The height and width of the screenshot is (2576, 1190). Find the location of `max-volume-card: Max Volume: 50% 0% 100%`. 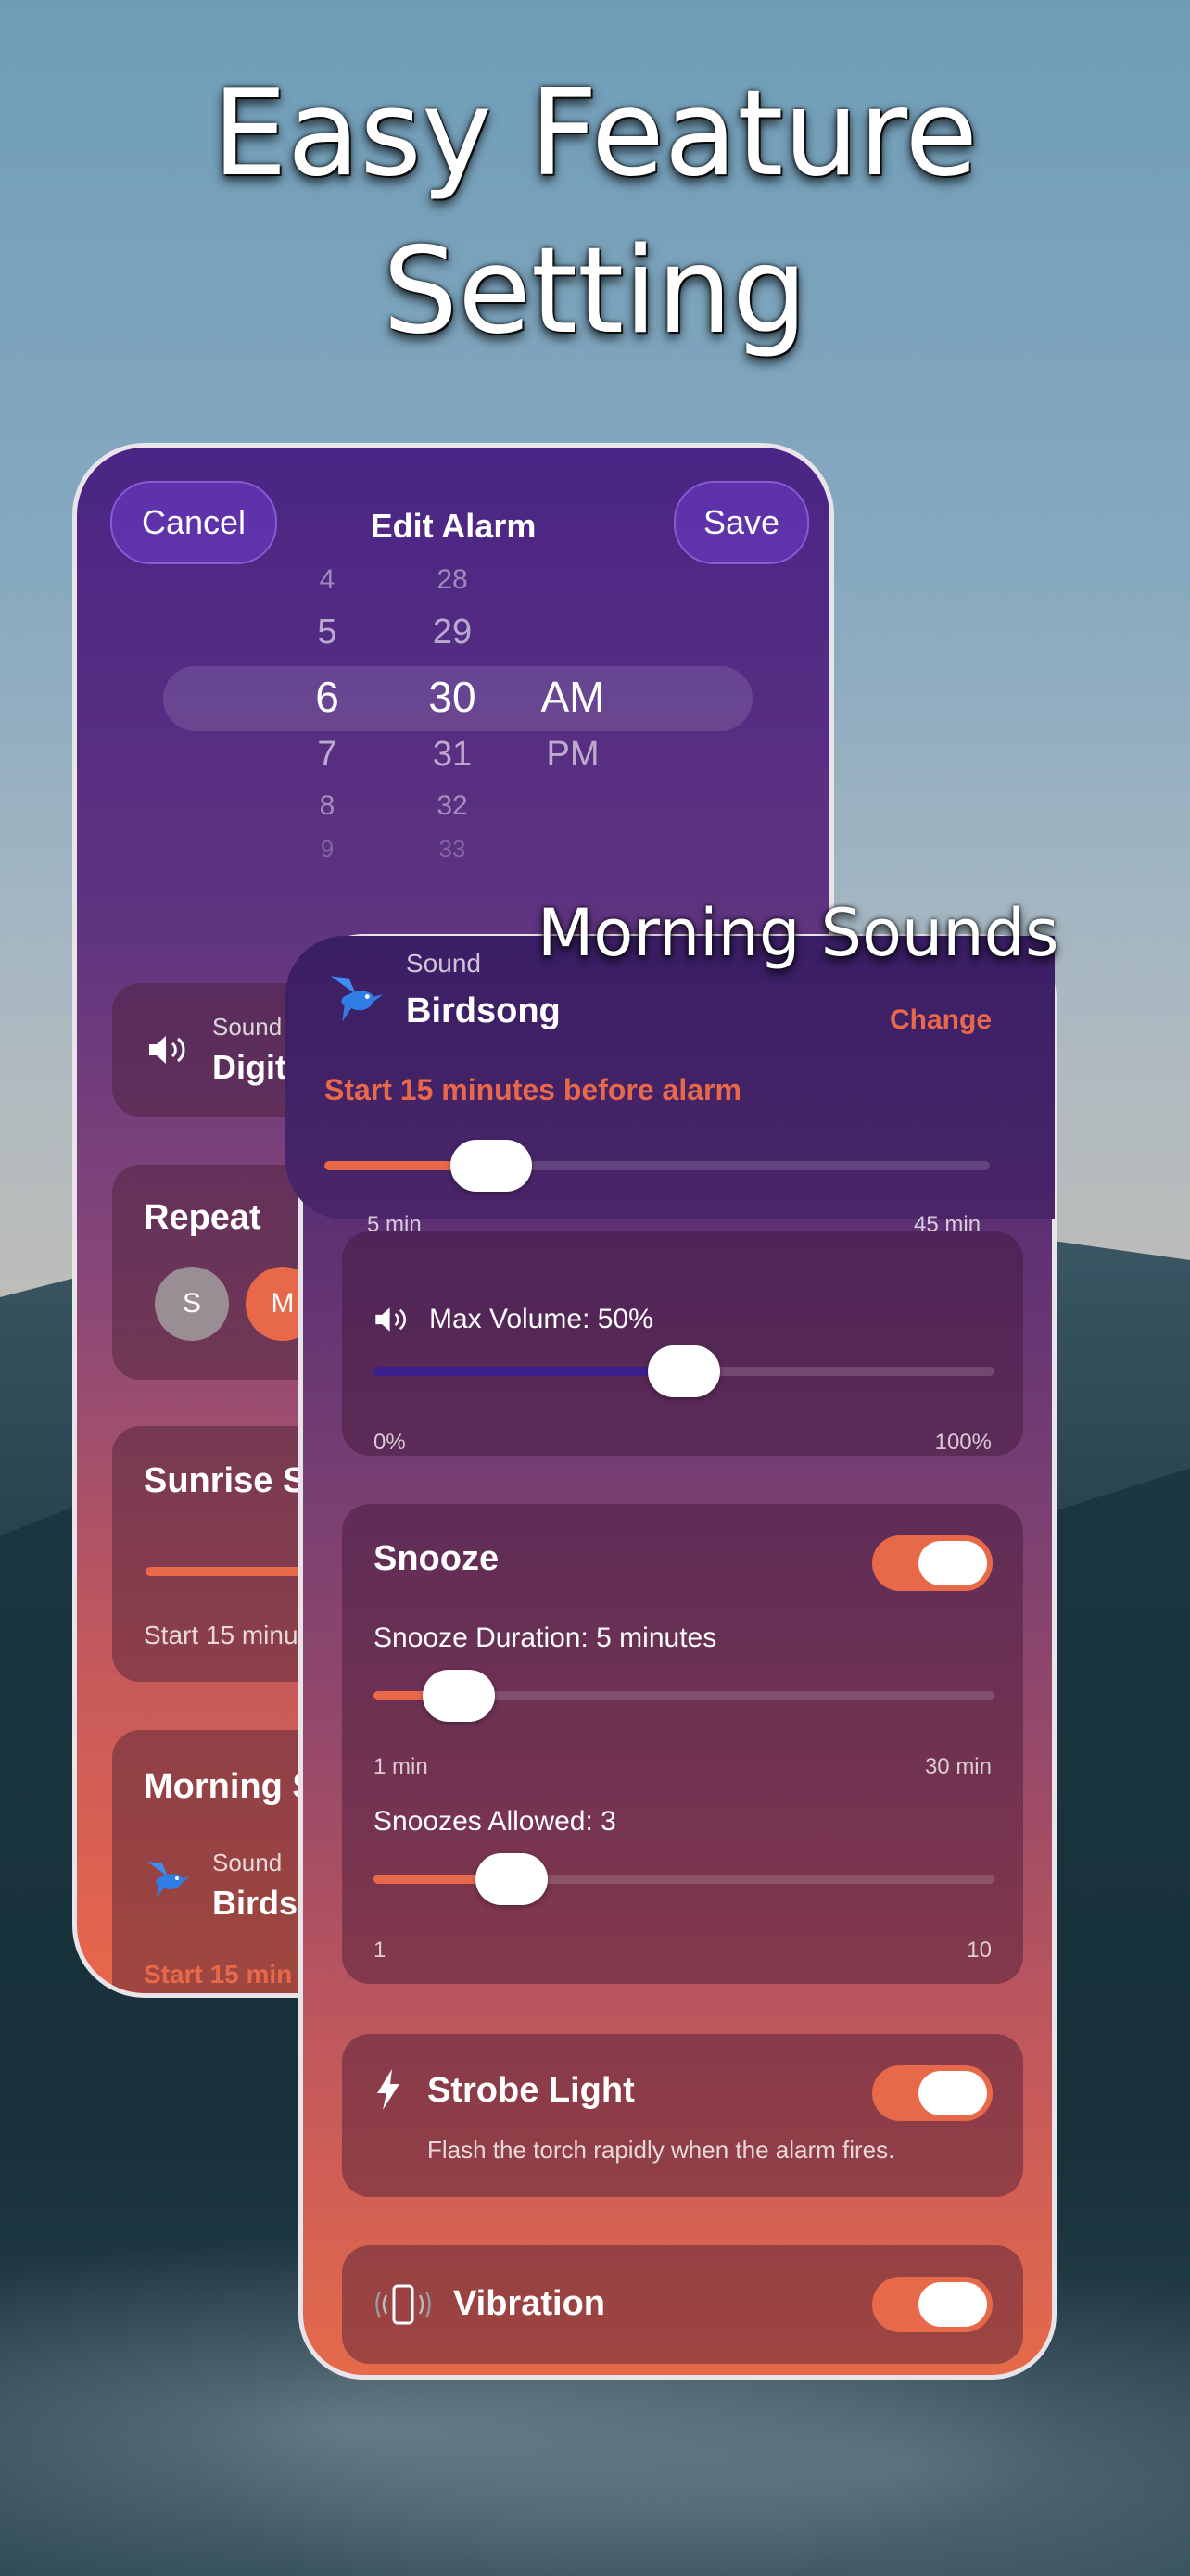

max-volume-card: Max Volume: 50% 0% 100% is located at coordinates (682, 1344).